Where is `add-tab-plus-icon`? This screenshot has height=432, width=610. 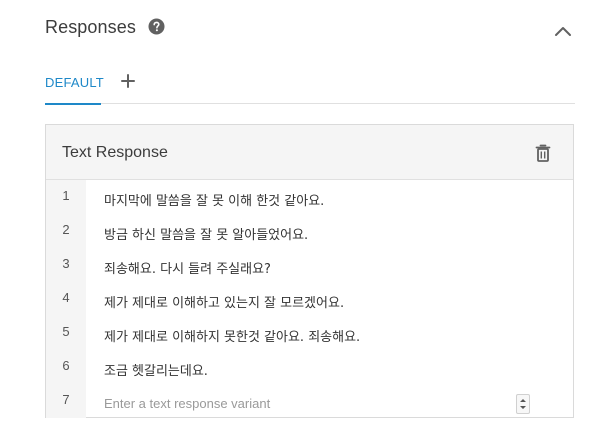 add-tab-plus-icon is located at coordinates (128, 81).